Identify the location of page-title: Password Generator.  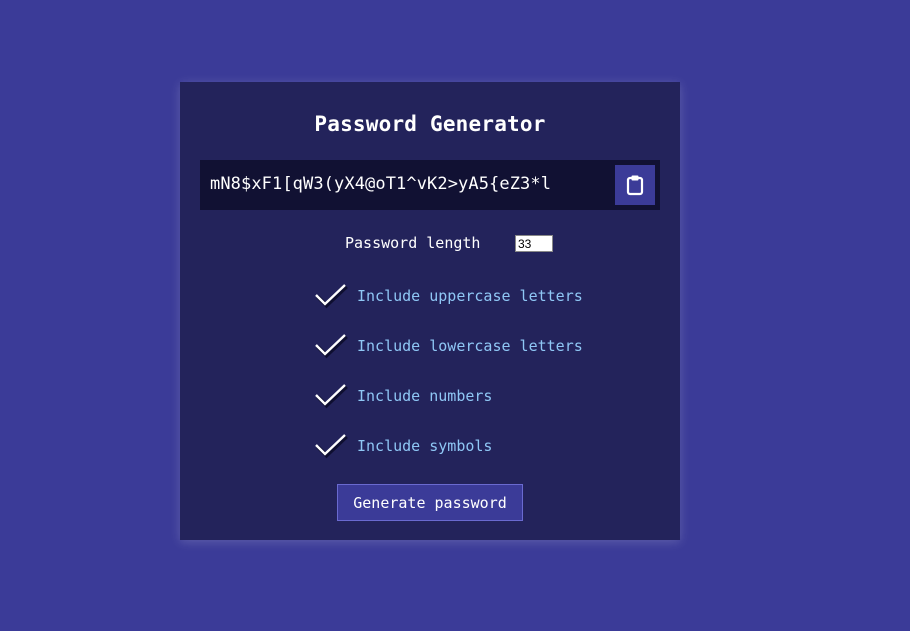
(430, 124).